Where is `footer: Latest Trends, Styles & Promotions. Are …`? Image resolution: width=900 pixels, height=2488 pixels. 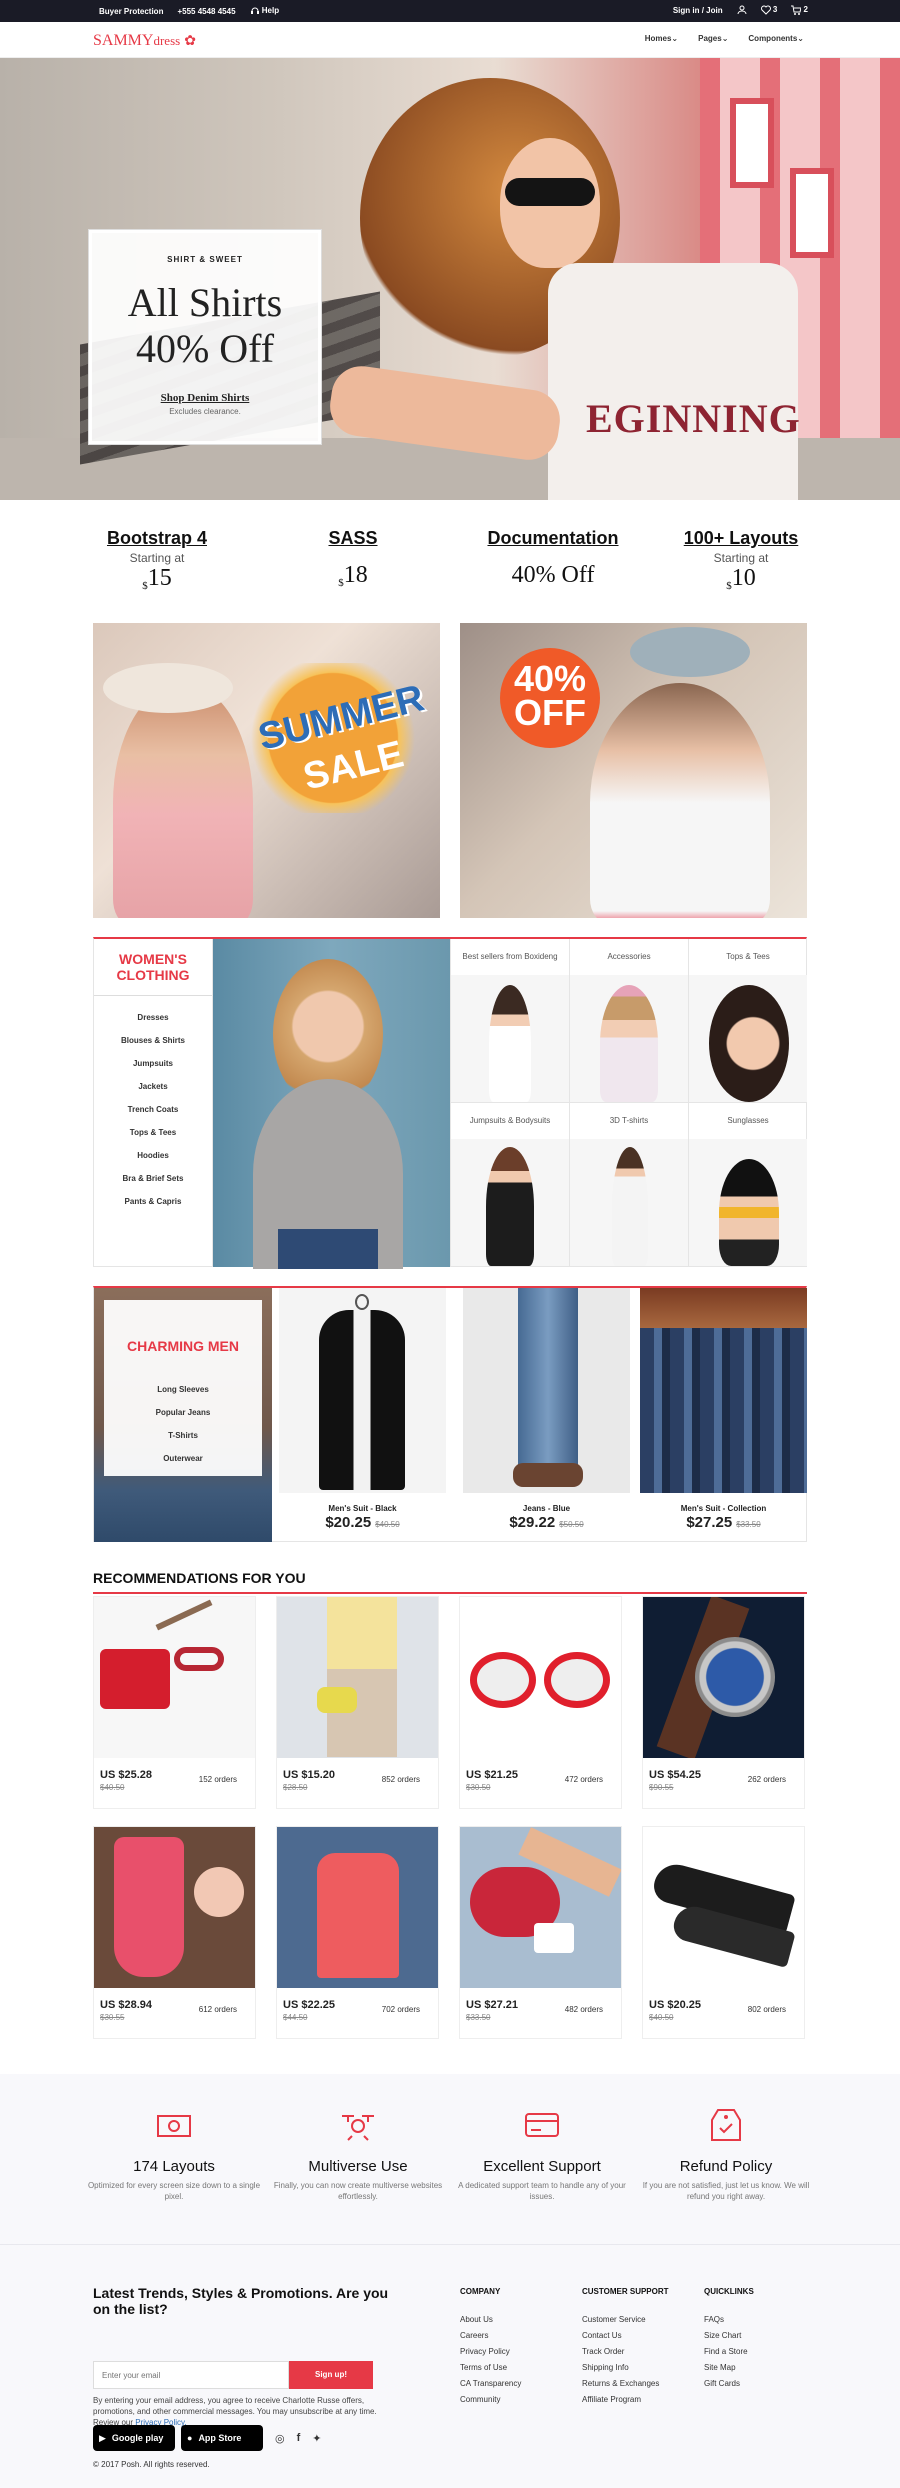
footer: Latest Trends, Styles & Promotions. Are … is located at coordinates (450, 2366).